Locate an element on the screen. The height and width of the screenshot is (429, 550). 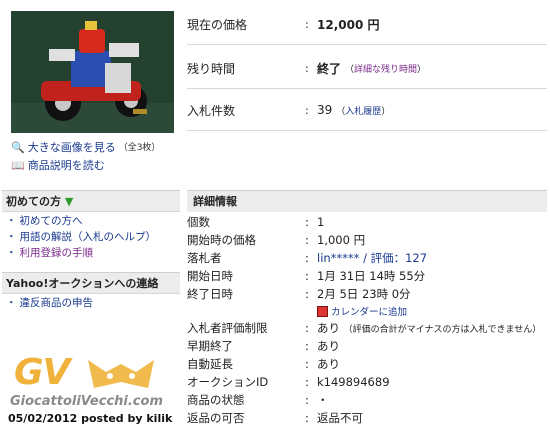
watermark-logo: GV is located at coordinates (42, 372).